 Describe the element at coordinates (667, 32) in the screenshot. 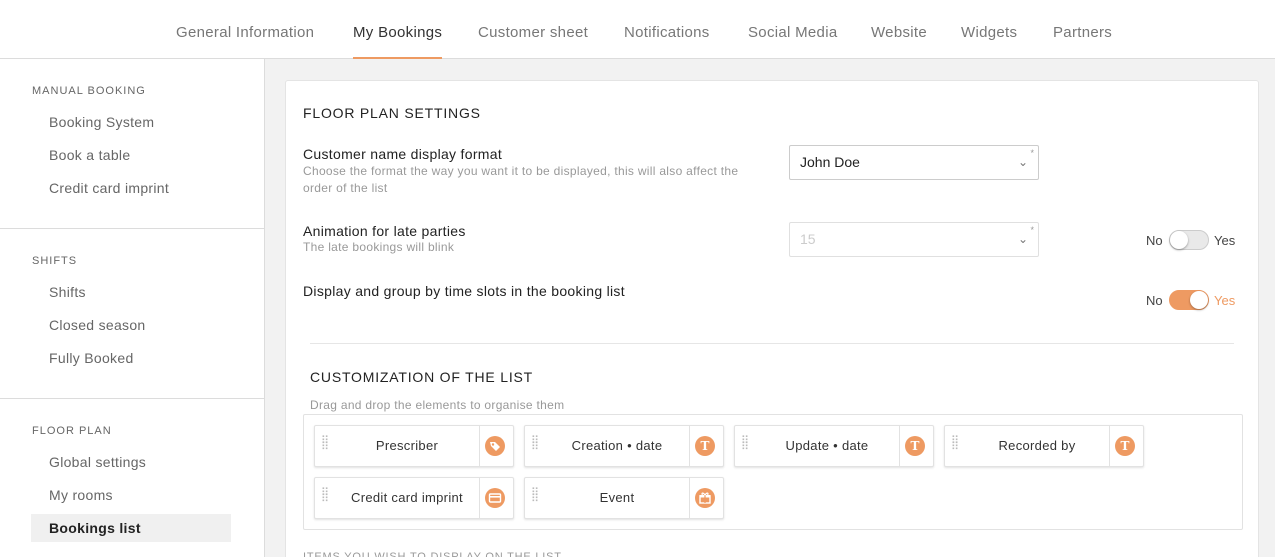

I see `tab-notifications: Notifications` at that location.